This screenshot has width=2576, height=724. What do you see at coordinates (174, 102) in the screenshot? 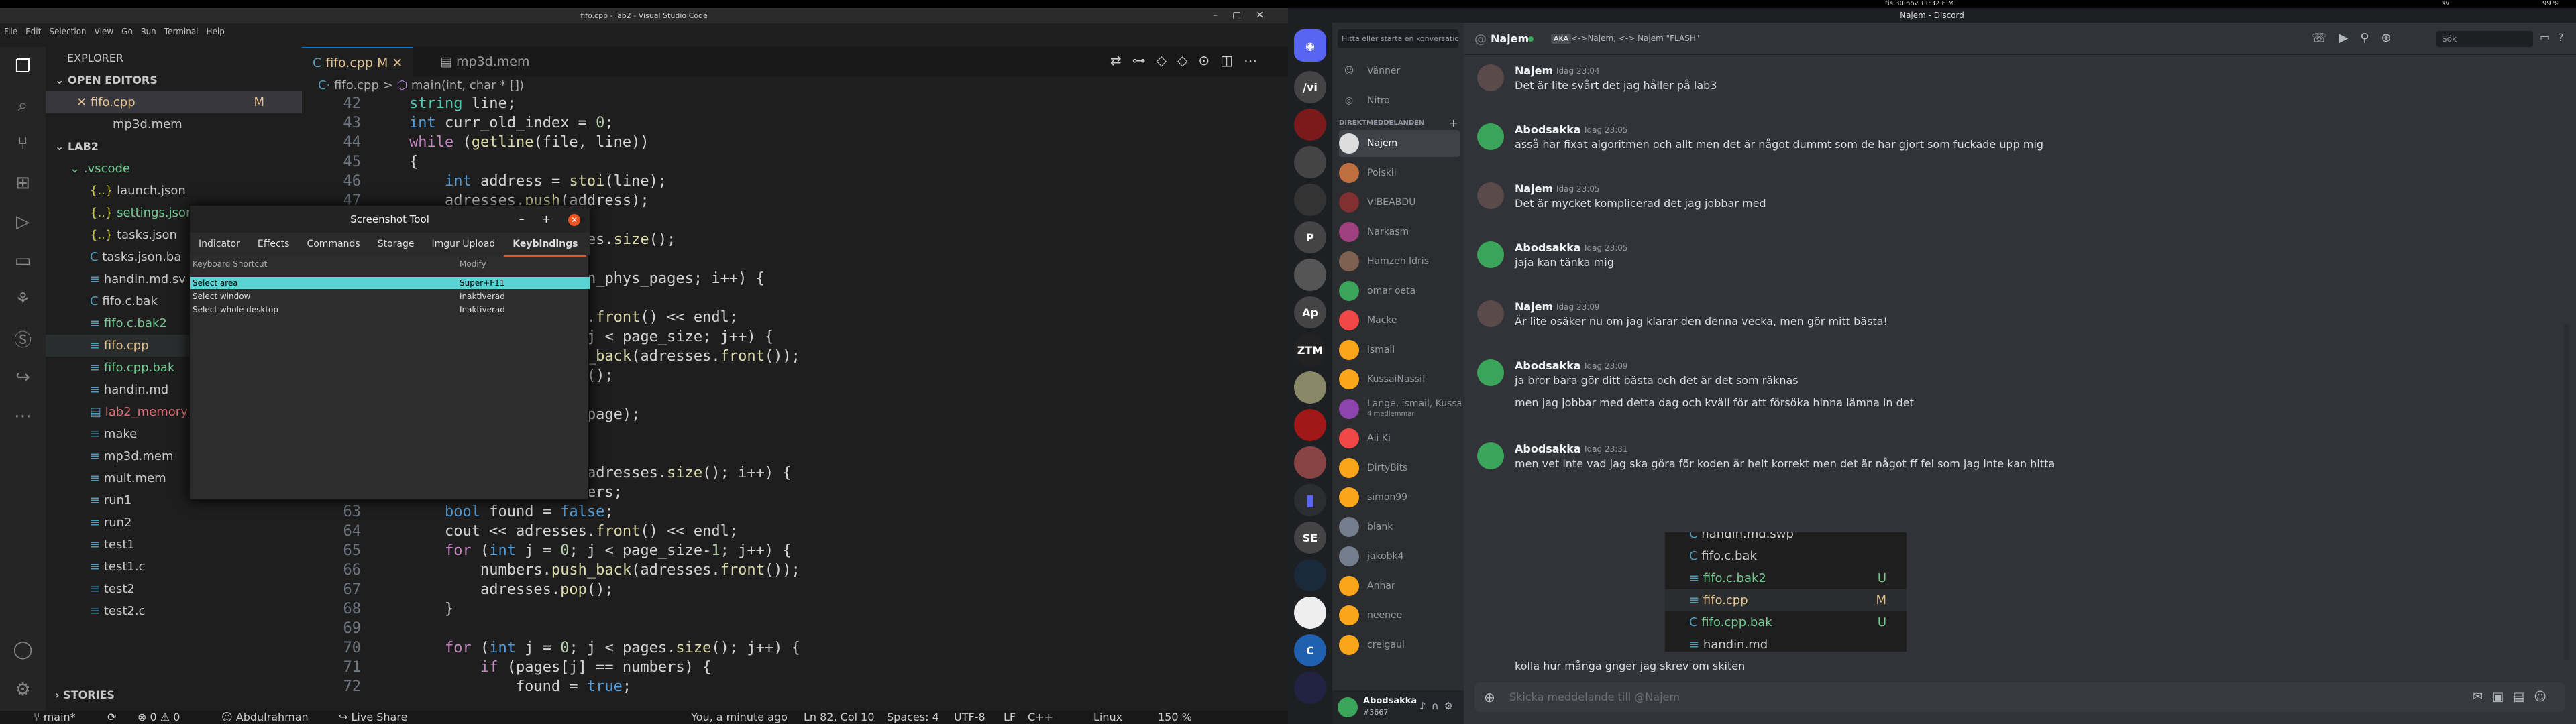
I see `open-editor-fifo-cpp: ✕ fifo.cpp M` at bounding box center [174, 102].